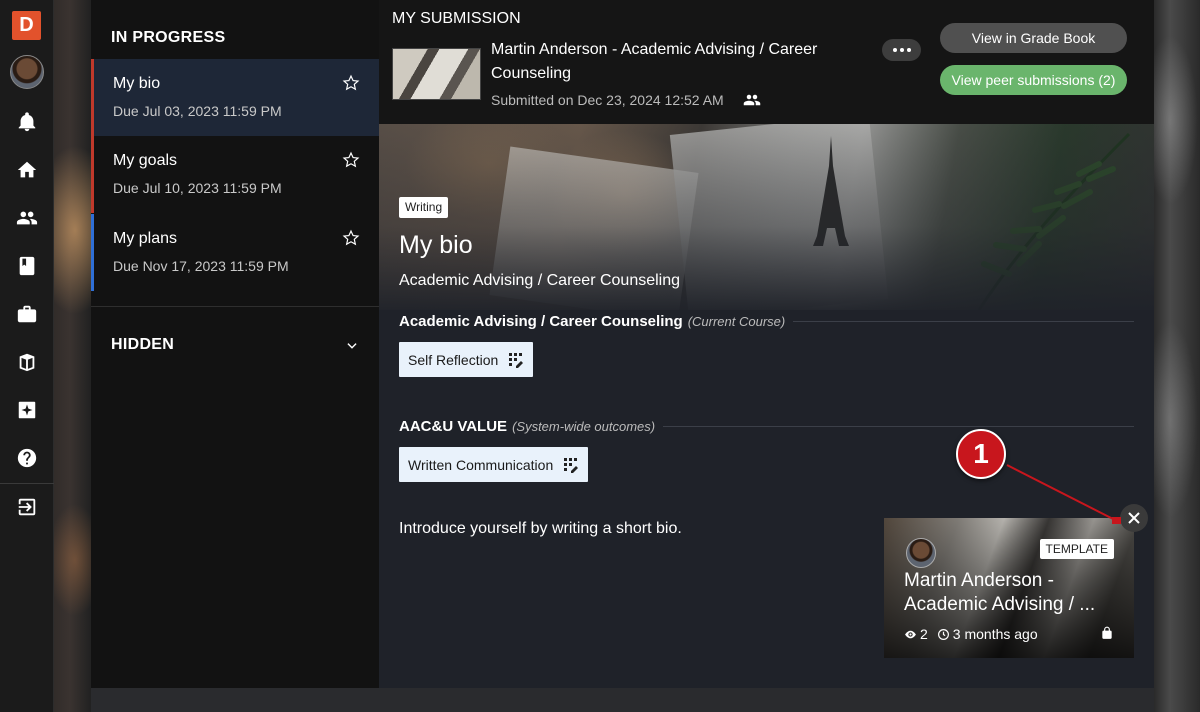 The height and width of the screenshot is (712, 1200). What do you see at coordinates (481, 464) in the screenshot?
I see `outcome-chip-label: Written Communication` at bounding box center [481, 464].